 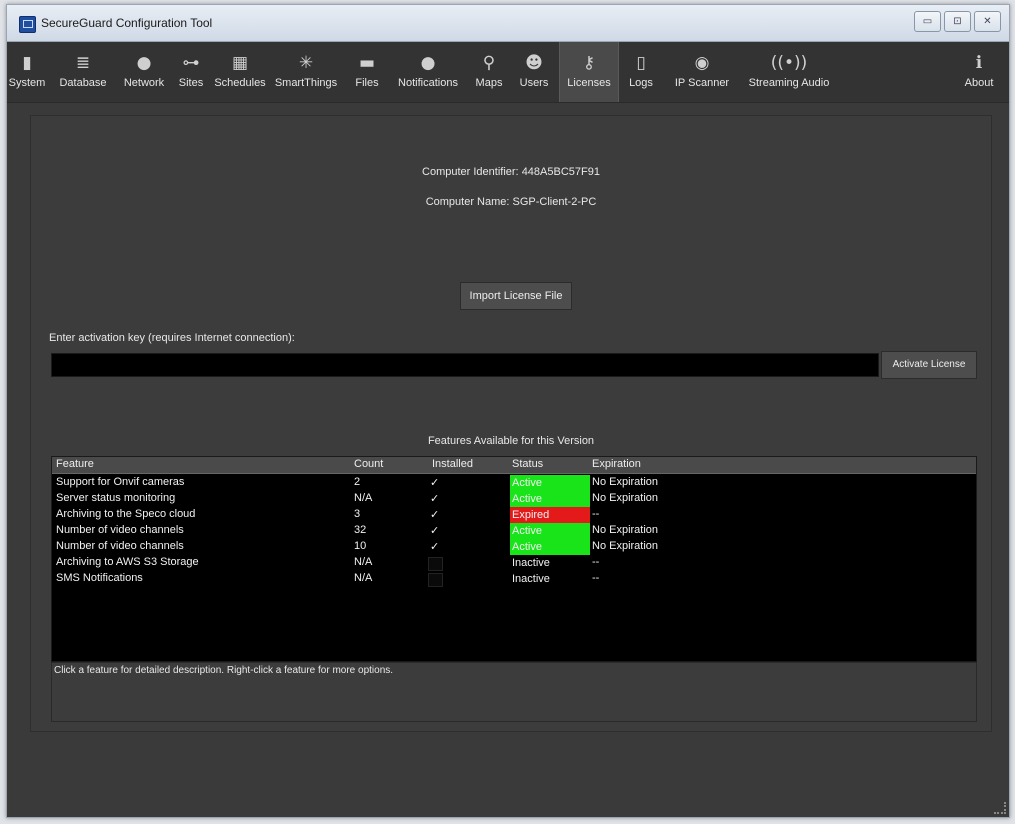 What do you see at coordinates (514, 515) in the screenshot?
I see `table-row: Archiving to the Speco cloud 3 ✓ Expired --` at bounding box center [514, 515].